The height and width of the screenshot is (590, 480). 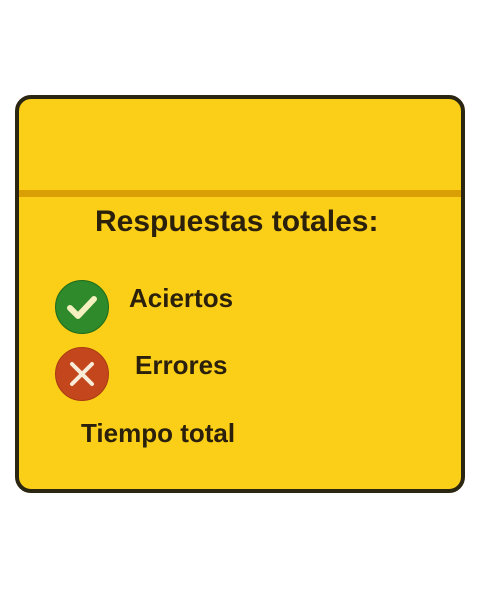 I want to click on tiempo-total-label: Tiempo total, so click(x=158, y=433).